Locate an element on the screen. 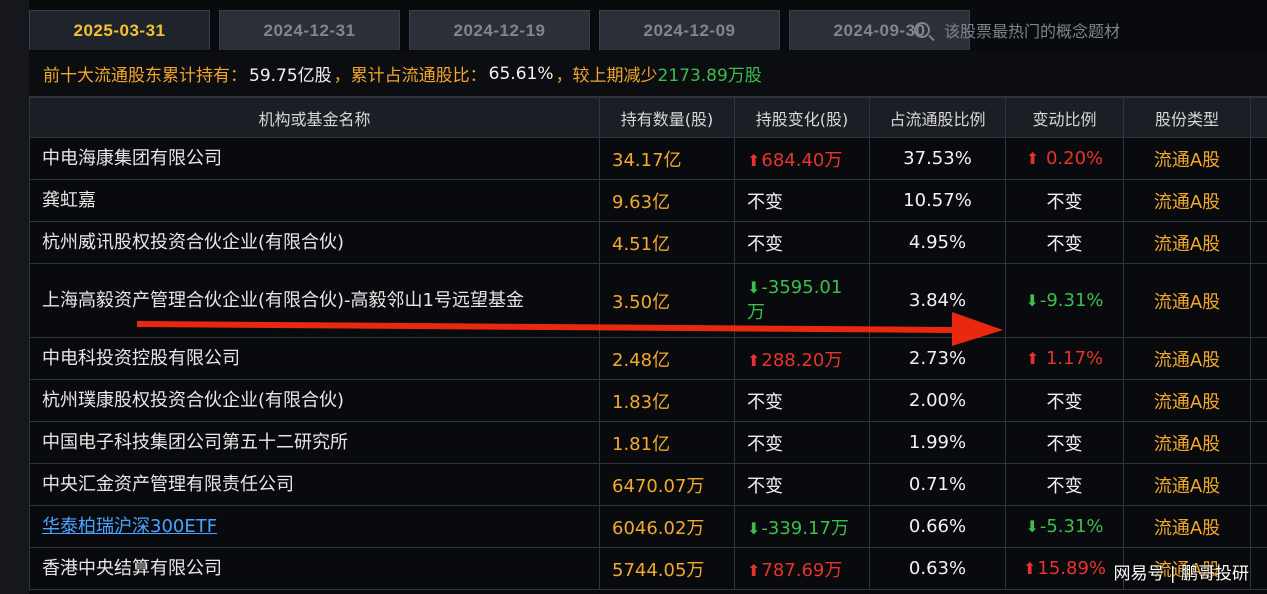 The height and width of the screenshot is (594, 1267). holder-ratio: 1.99% is located at coordinates (937, 442).